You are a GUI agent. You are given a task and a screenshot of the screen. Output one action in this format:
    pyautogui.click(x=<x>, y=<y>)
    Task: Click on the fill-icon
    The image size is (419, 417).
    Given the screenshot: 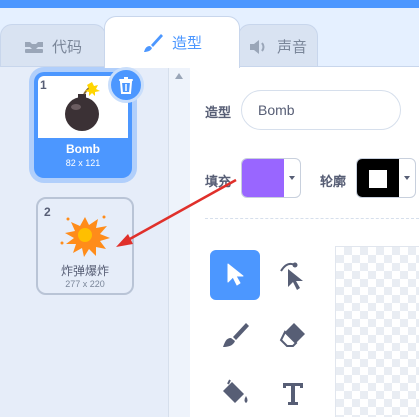 What is the action you would take?
    pyautogui.click(x=235, y=391)
    